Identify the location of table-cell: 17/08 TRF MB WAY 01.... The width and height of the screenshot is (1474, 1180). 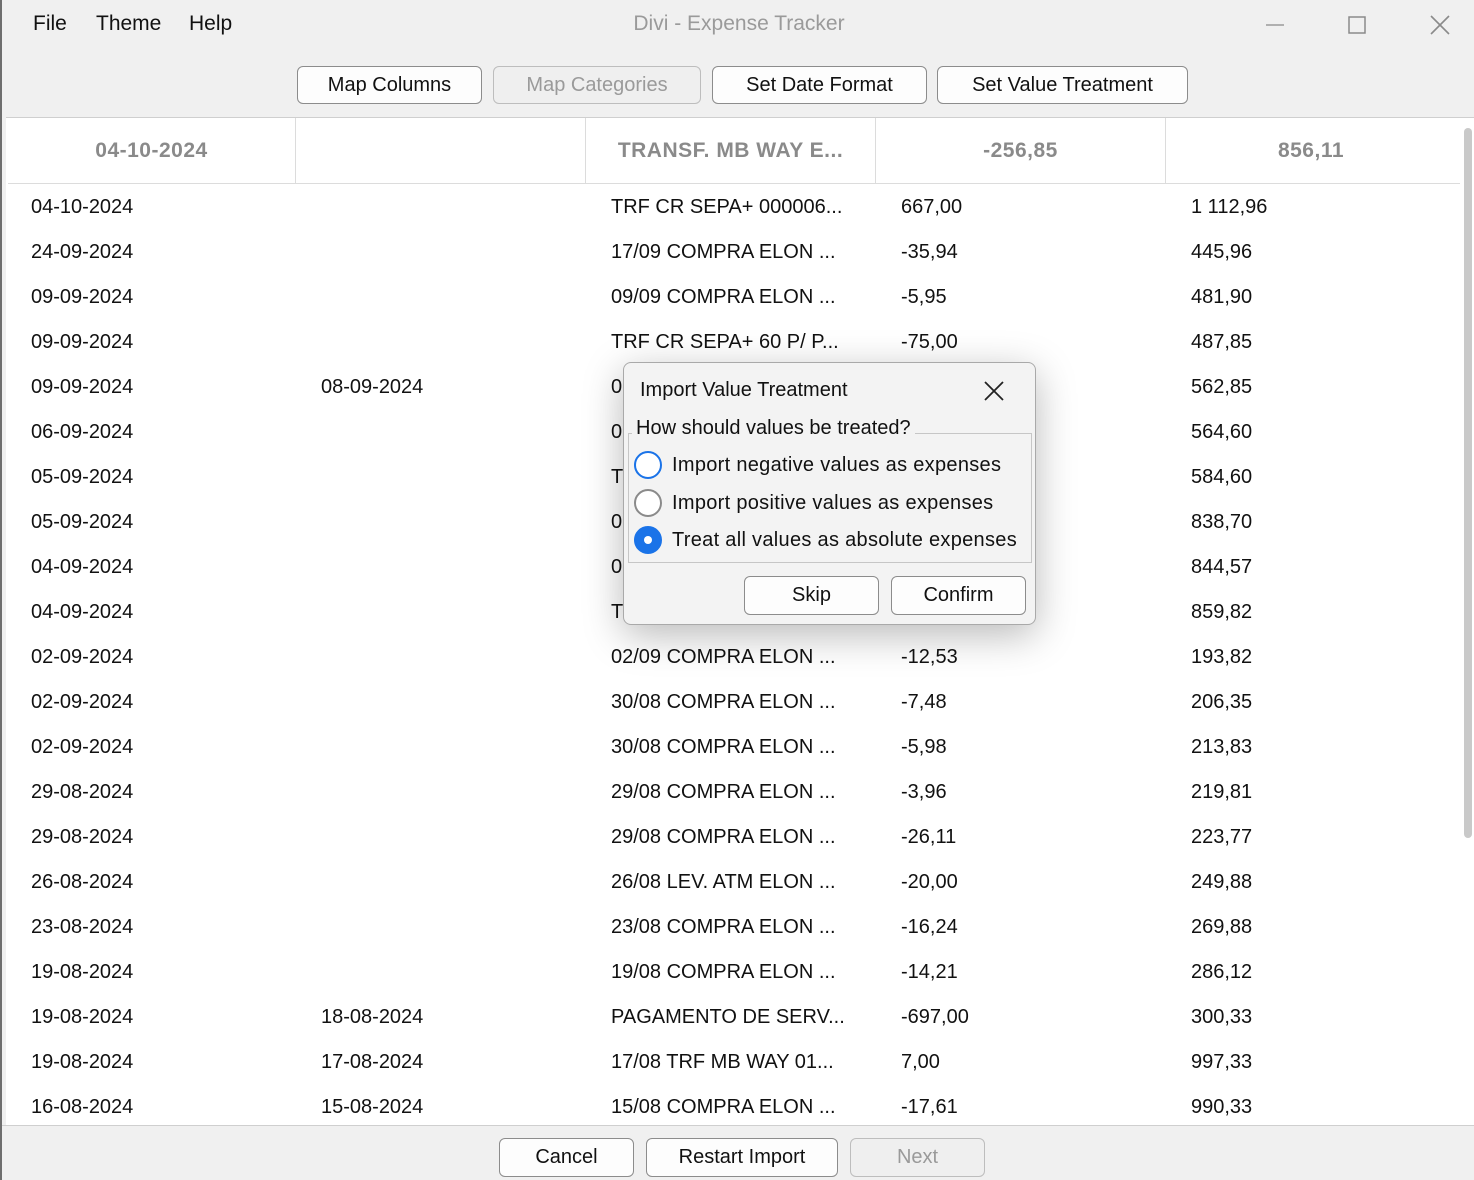
(722, 1062).